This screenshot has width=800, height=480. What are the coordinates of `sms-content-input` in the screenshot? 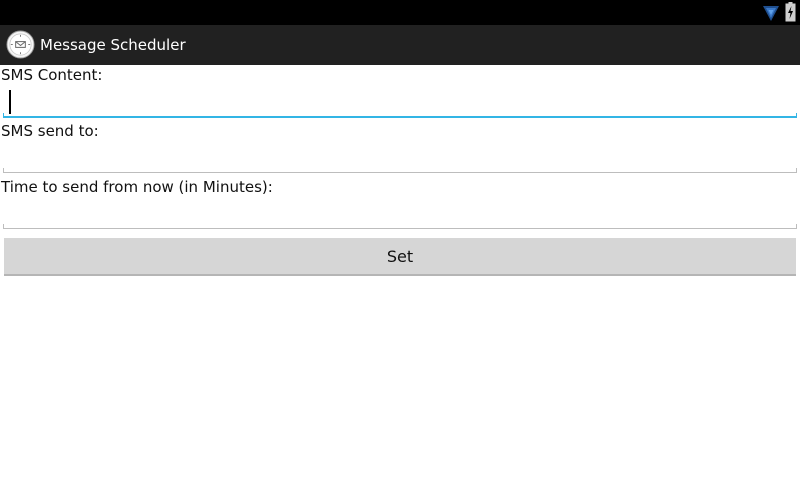 It's located at (400, 99).